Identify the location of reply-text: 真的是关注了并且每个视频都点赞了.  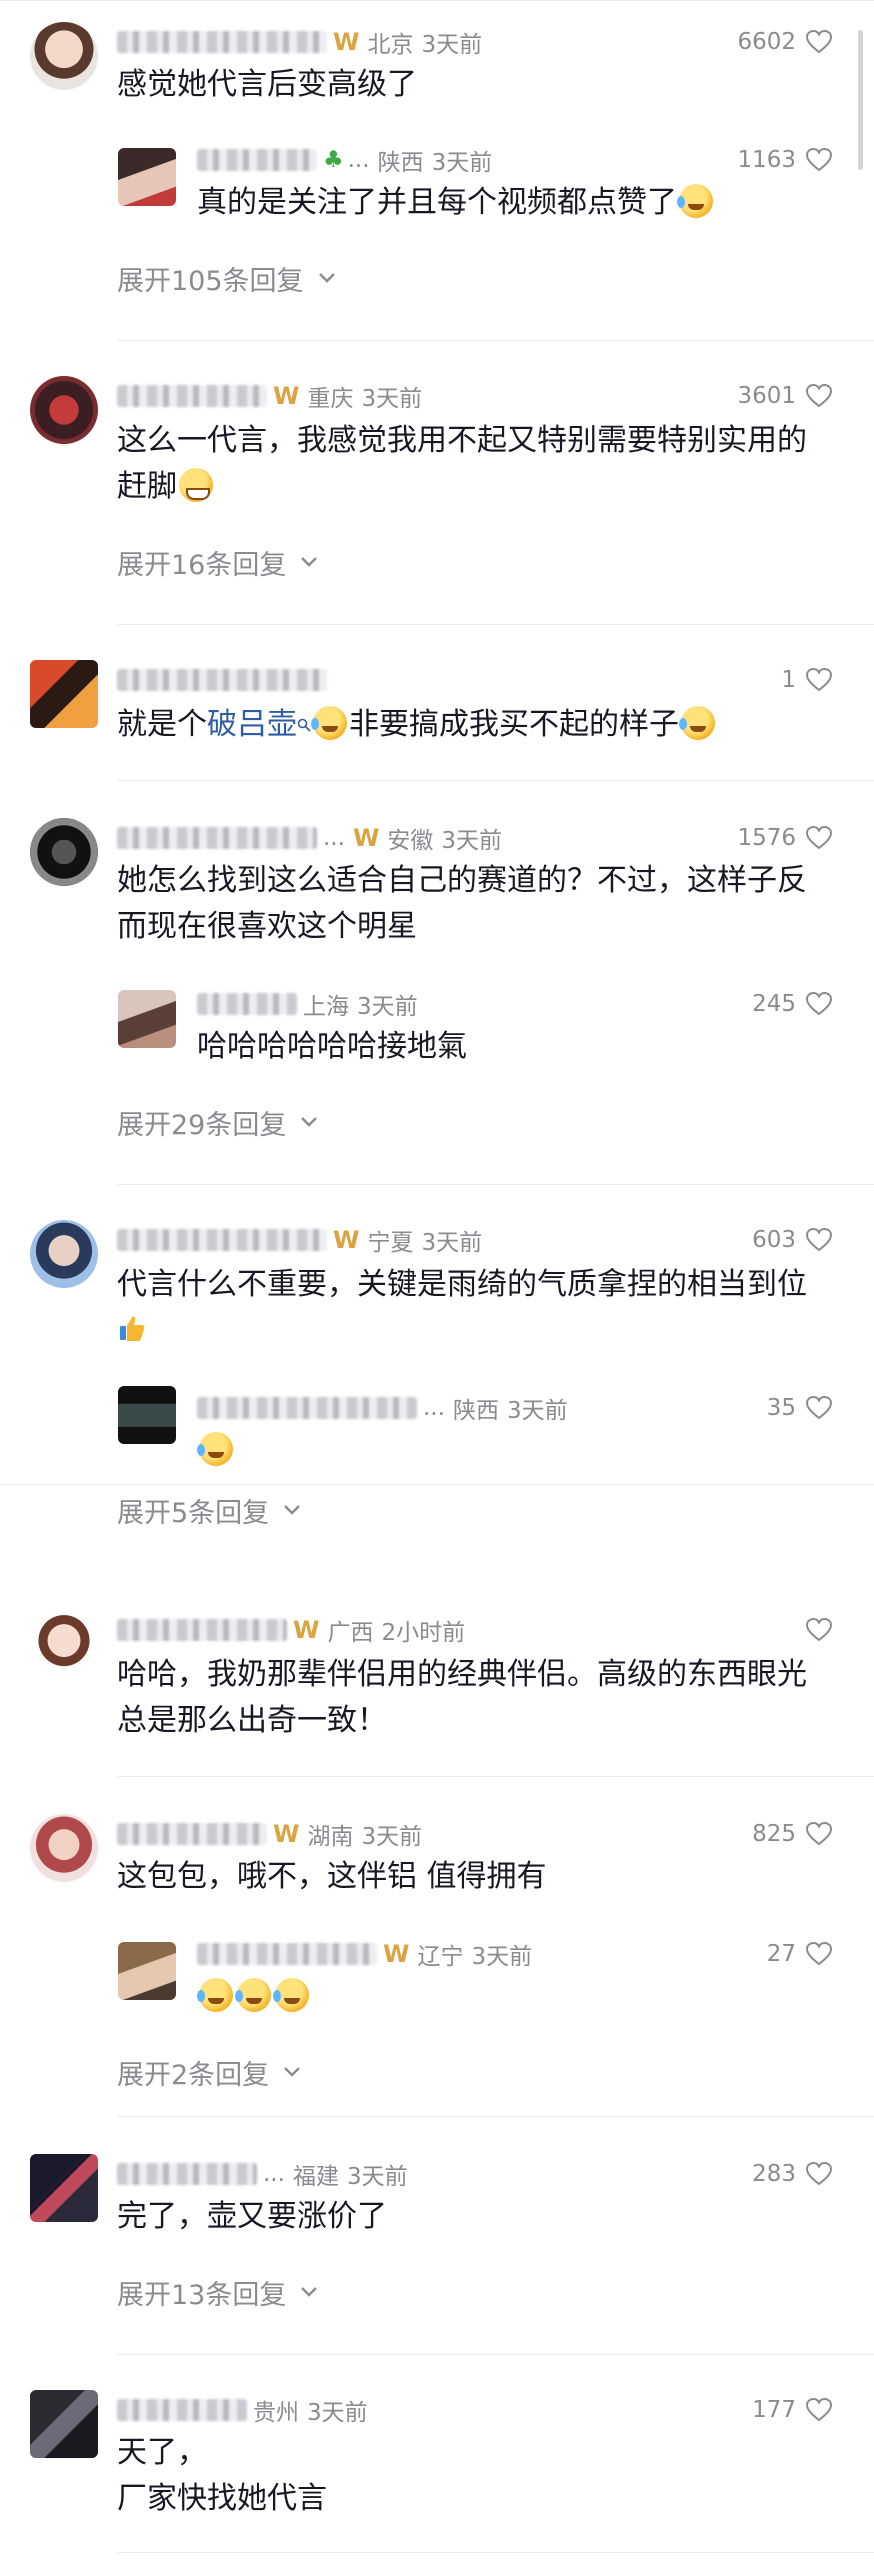
(507, 203).